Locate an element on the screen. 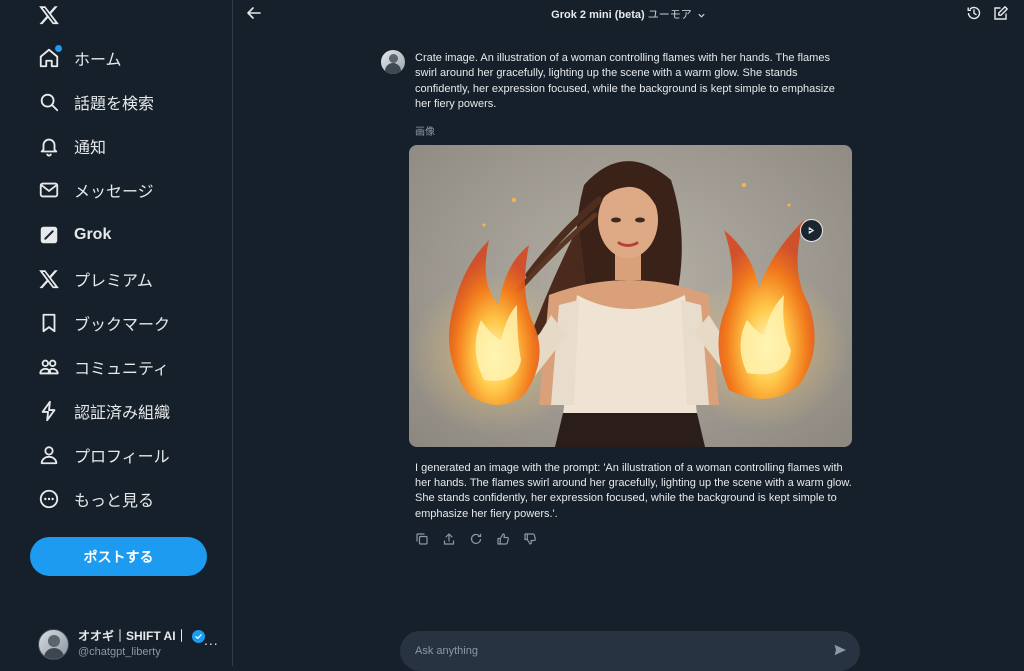  sidebar-item-bookmarks: ブックマーク is located at coordinates (125, 323).